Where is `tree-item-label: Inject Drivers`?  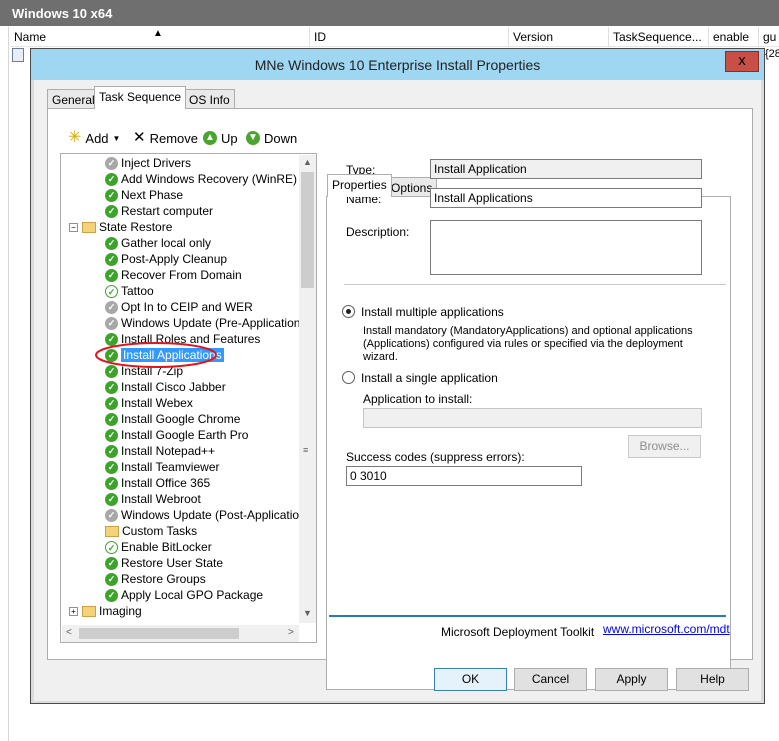 tree-item-label: Inject Drivers is located at coordinates (156, 163).